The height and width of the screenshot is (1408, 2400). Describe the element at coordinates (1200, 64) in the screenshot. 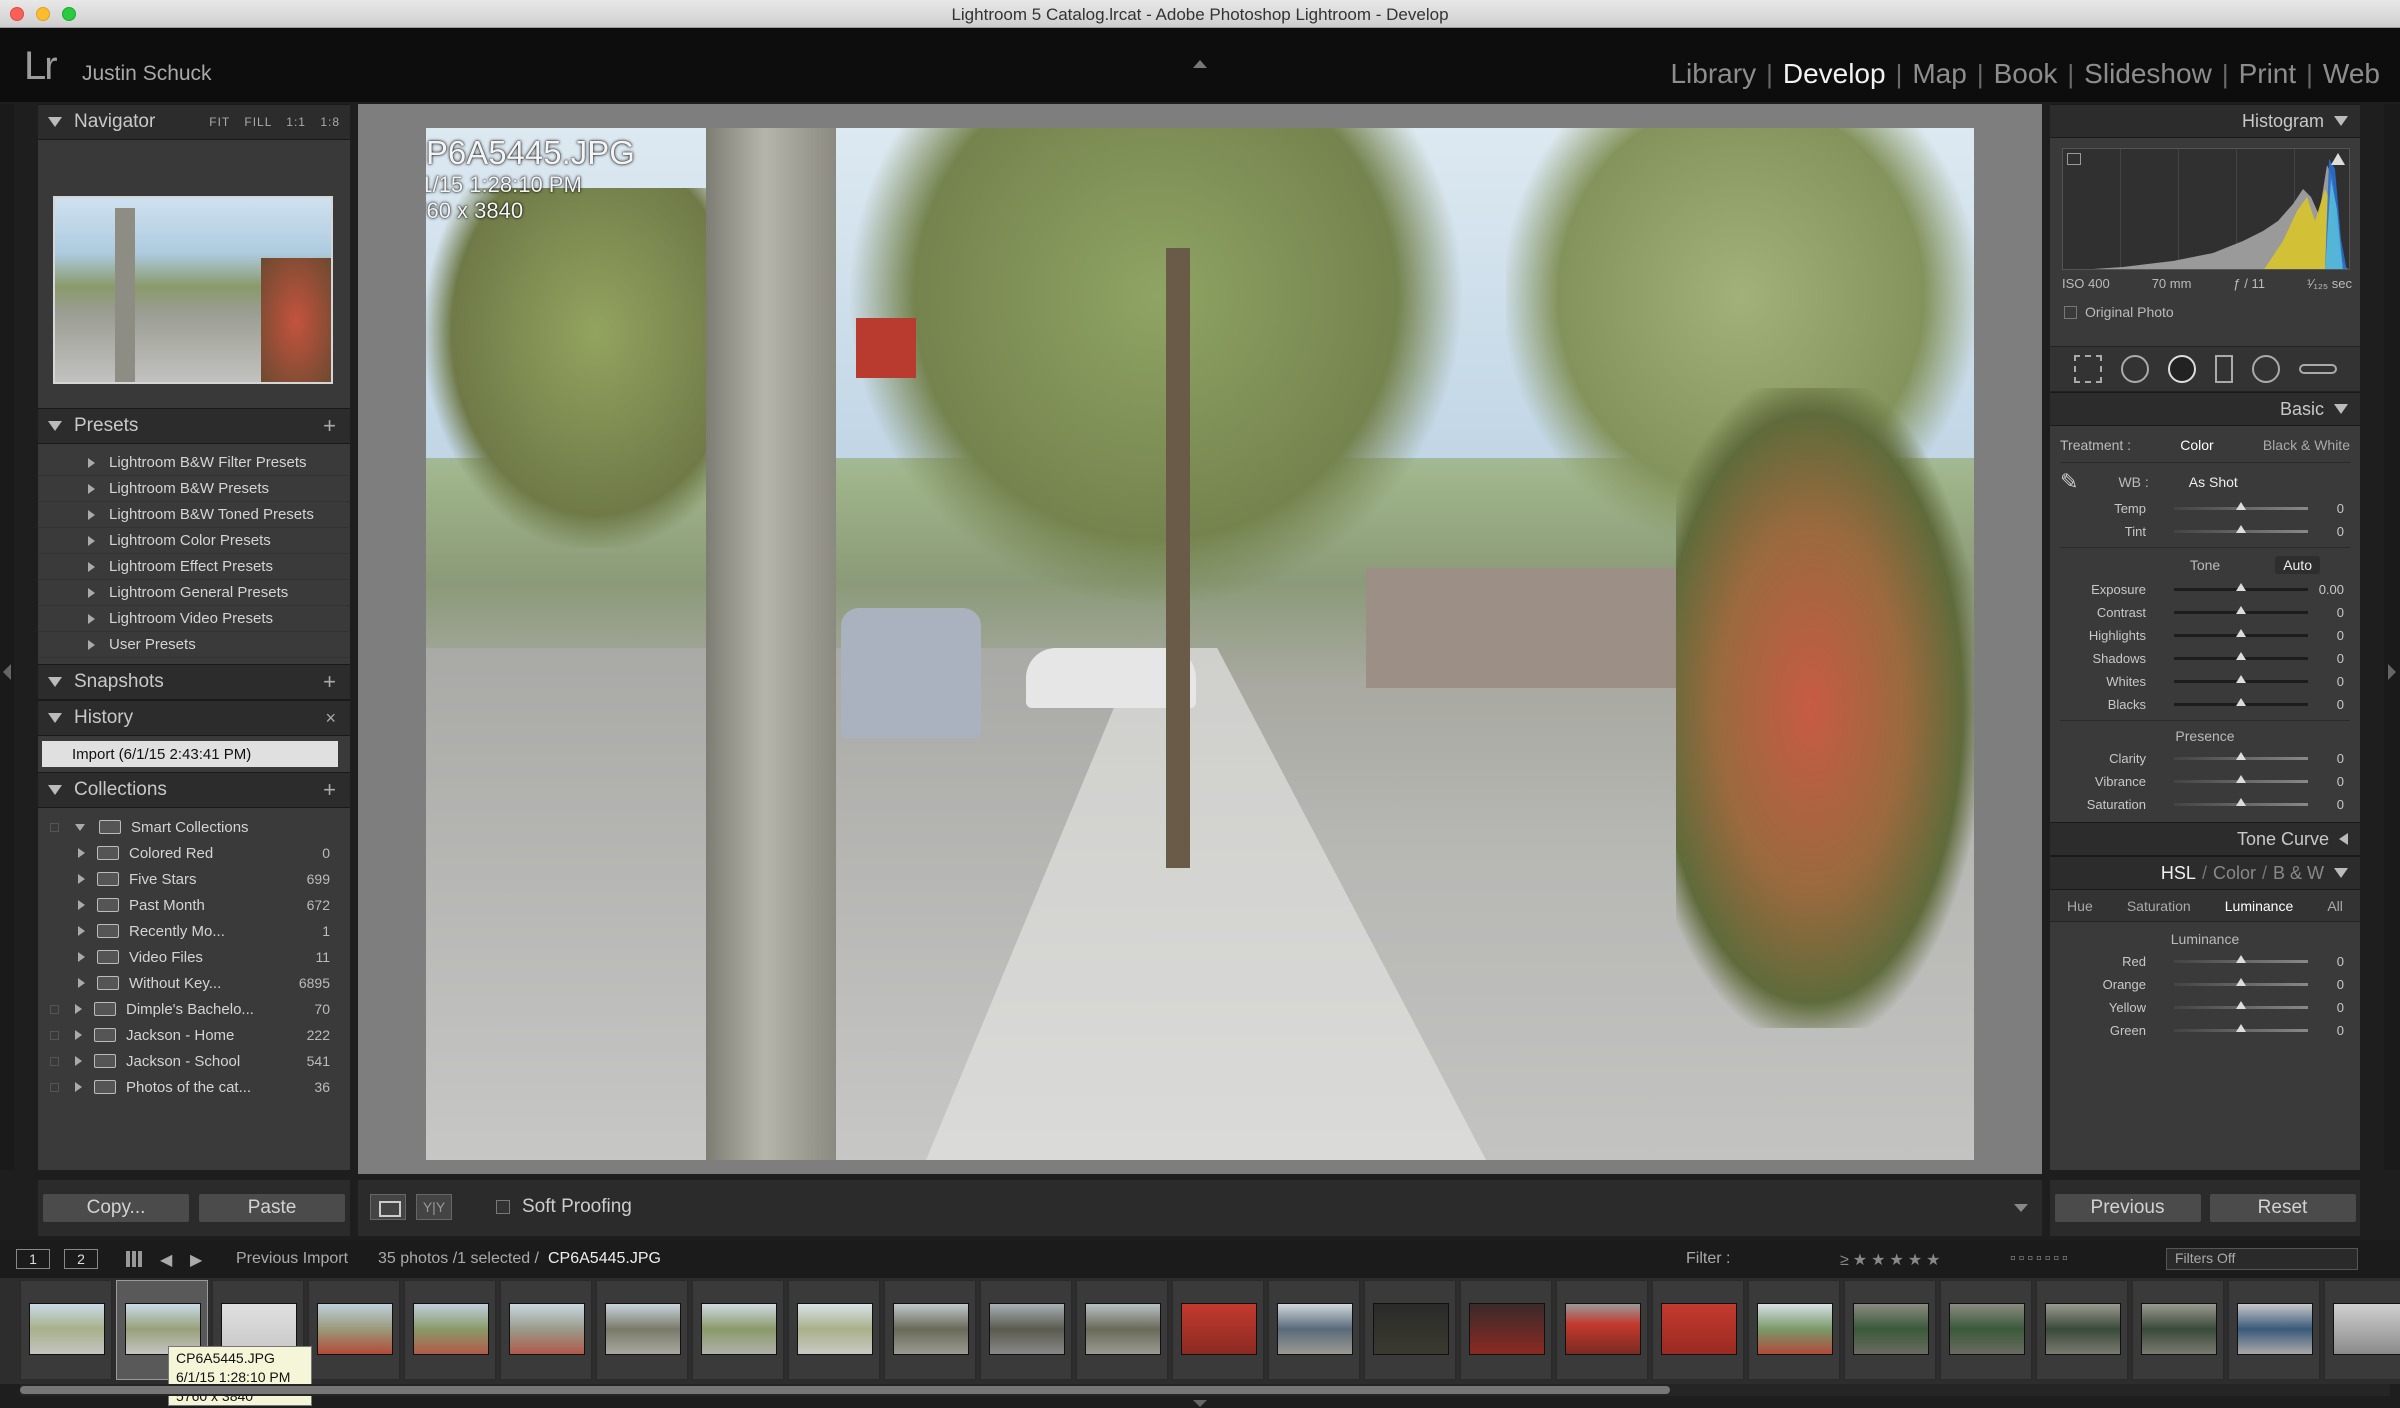

I see `collapse-top-panel-arrow` at that location.